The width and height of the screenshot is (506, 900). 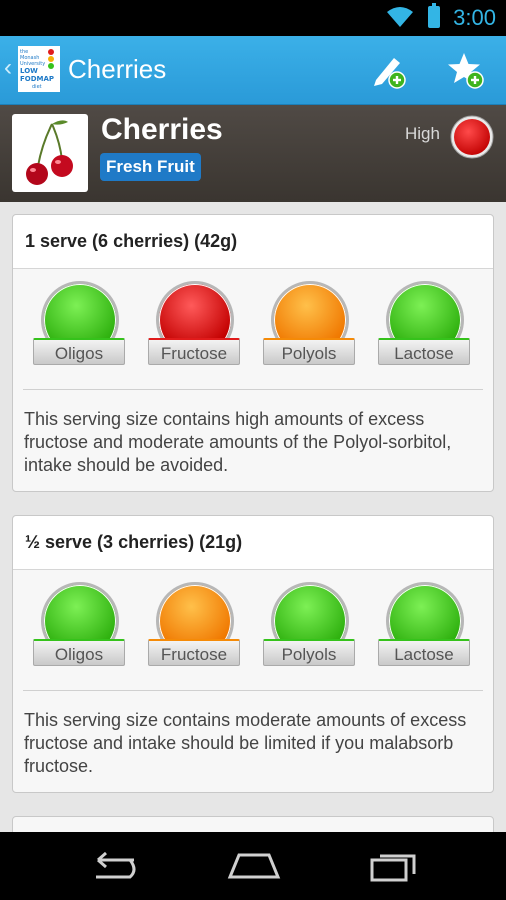 What do you see at coordinates (388, 70) in the screenshot?
I see `edit-note-add-icon` at bounding box center [388, 70].